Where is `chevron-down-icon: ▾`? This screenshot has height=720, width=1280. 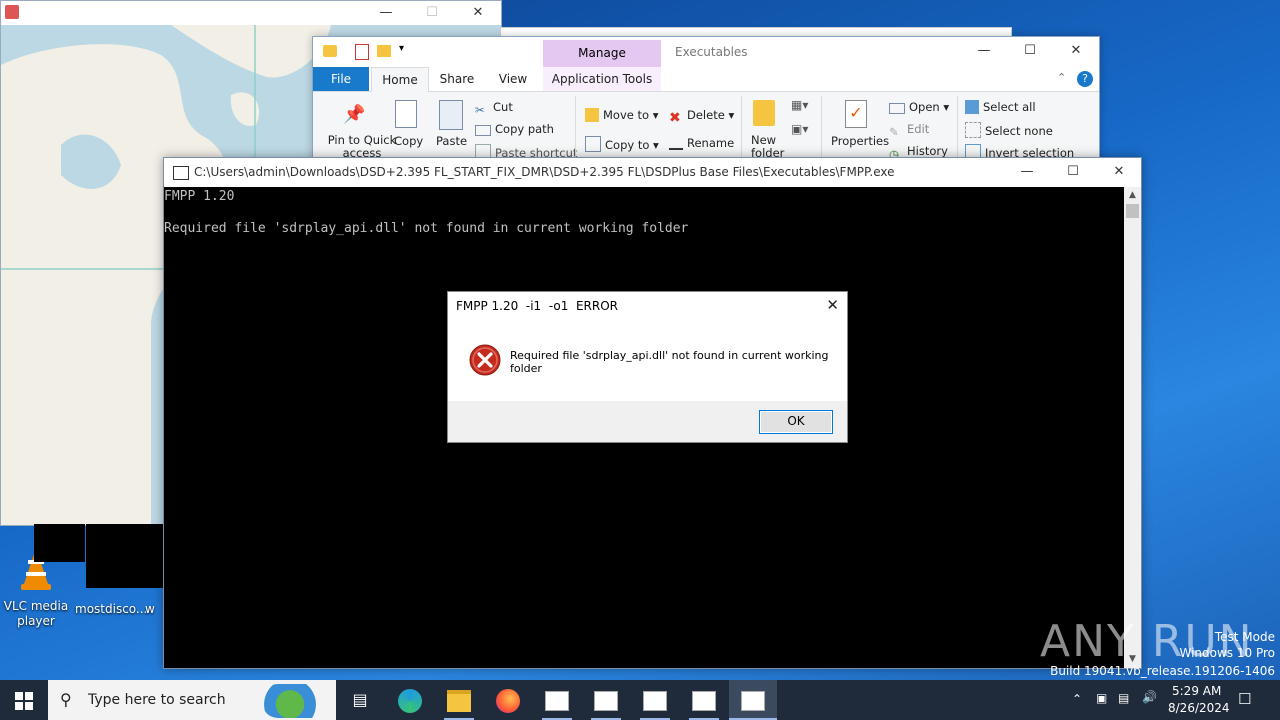 chevron-down-icon: ▾ is located at coordinates (401, 48).